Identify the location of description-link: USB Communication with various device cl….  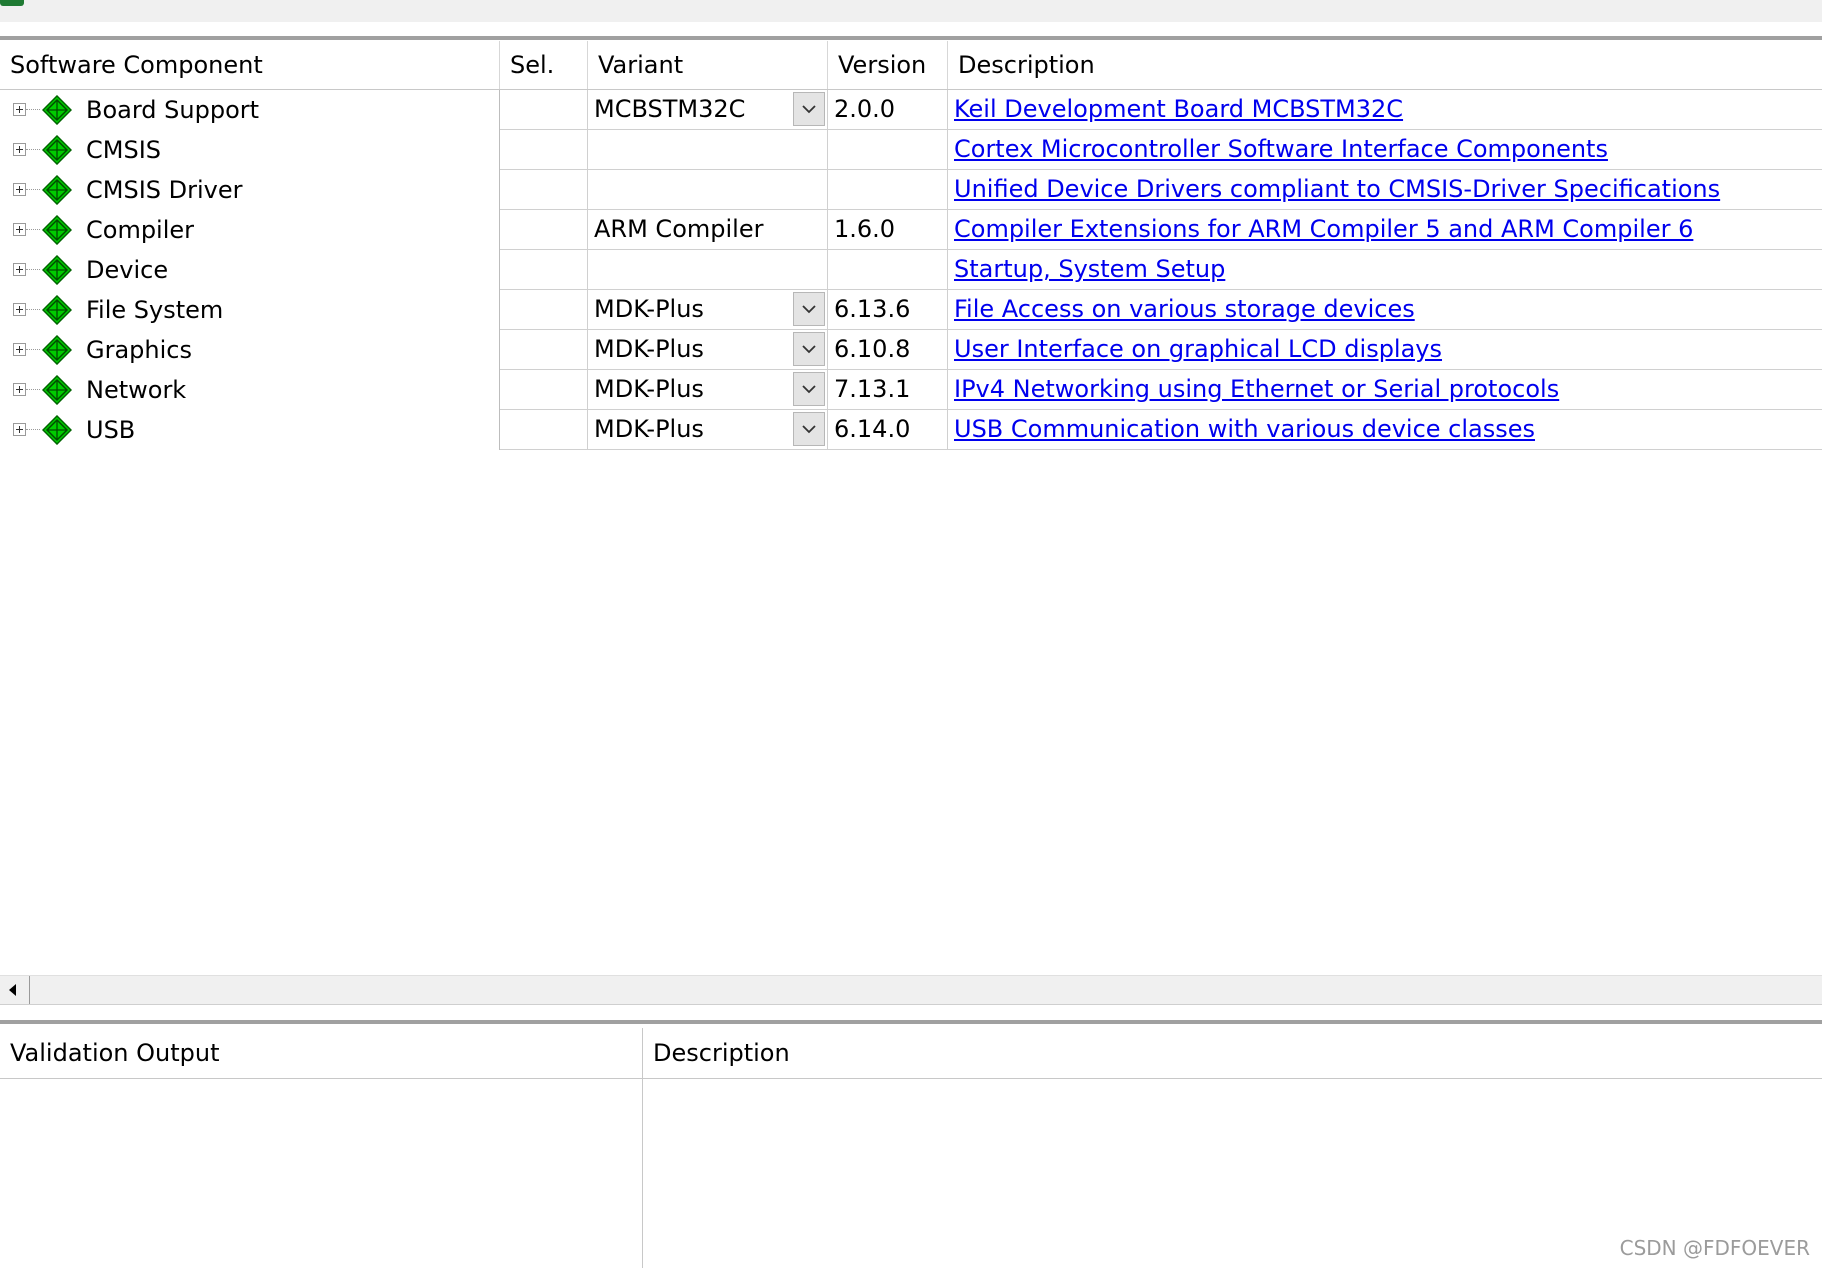
(1244, 429).